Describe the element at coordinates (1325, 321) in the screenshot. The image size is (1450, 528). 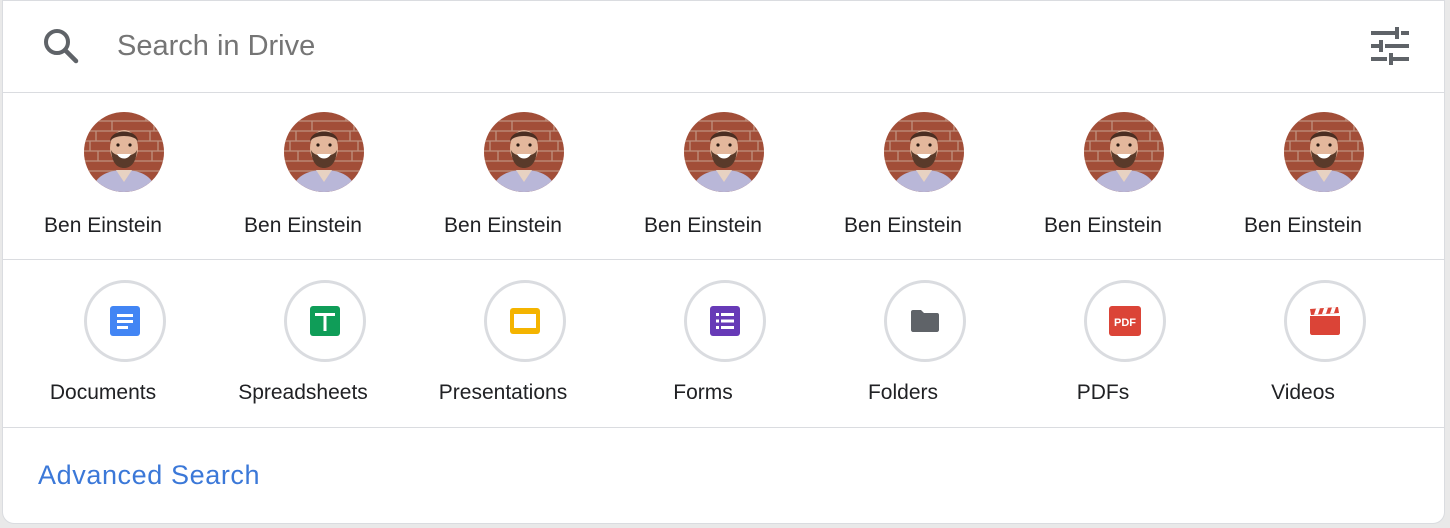
I see `video-icon` at that location.